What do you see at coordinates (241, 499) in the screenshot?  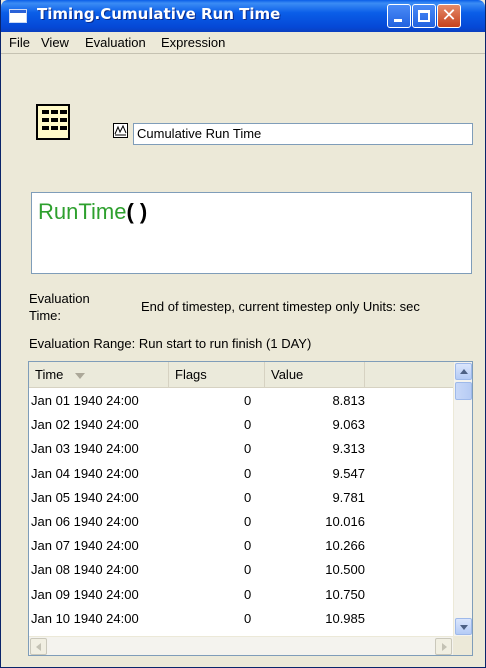 I see `table-row: Jan 05 1940 24:00 0 9.781` at bounding box center [241, 499].